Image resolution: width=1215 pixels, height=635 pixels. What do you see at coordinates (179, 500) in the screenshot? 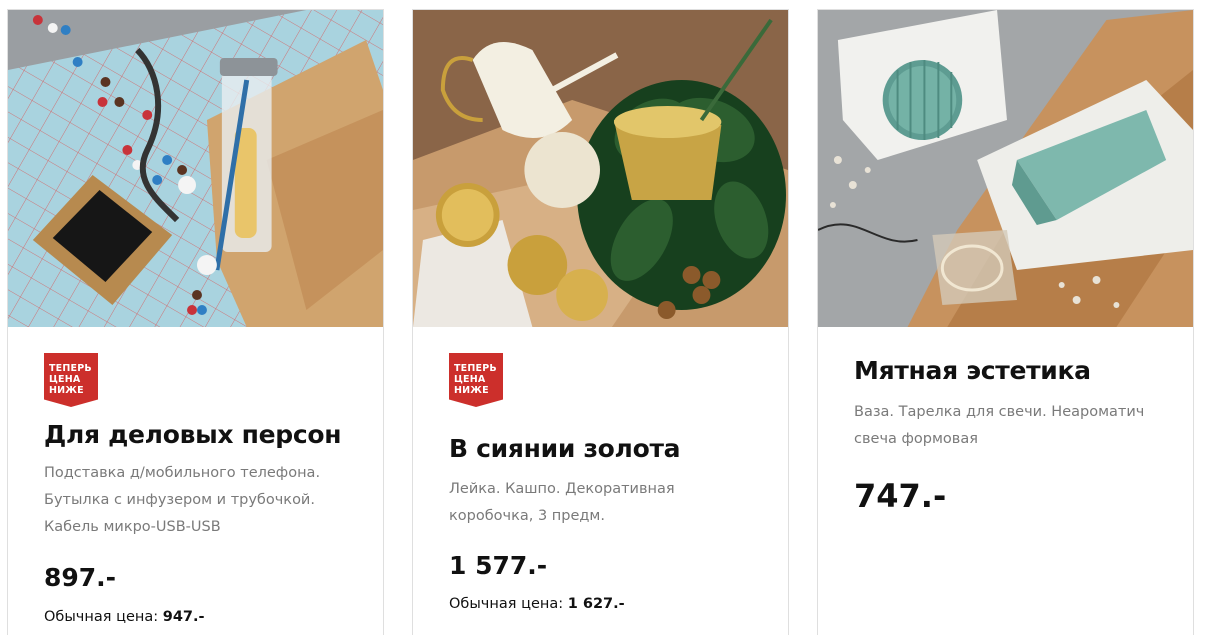
I see `description-line: Бутылка с инфузером и трубочкой.` at bounding box center [179, 500].